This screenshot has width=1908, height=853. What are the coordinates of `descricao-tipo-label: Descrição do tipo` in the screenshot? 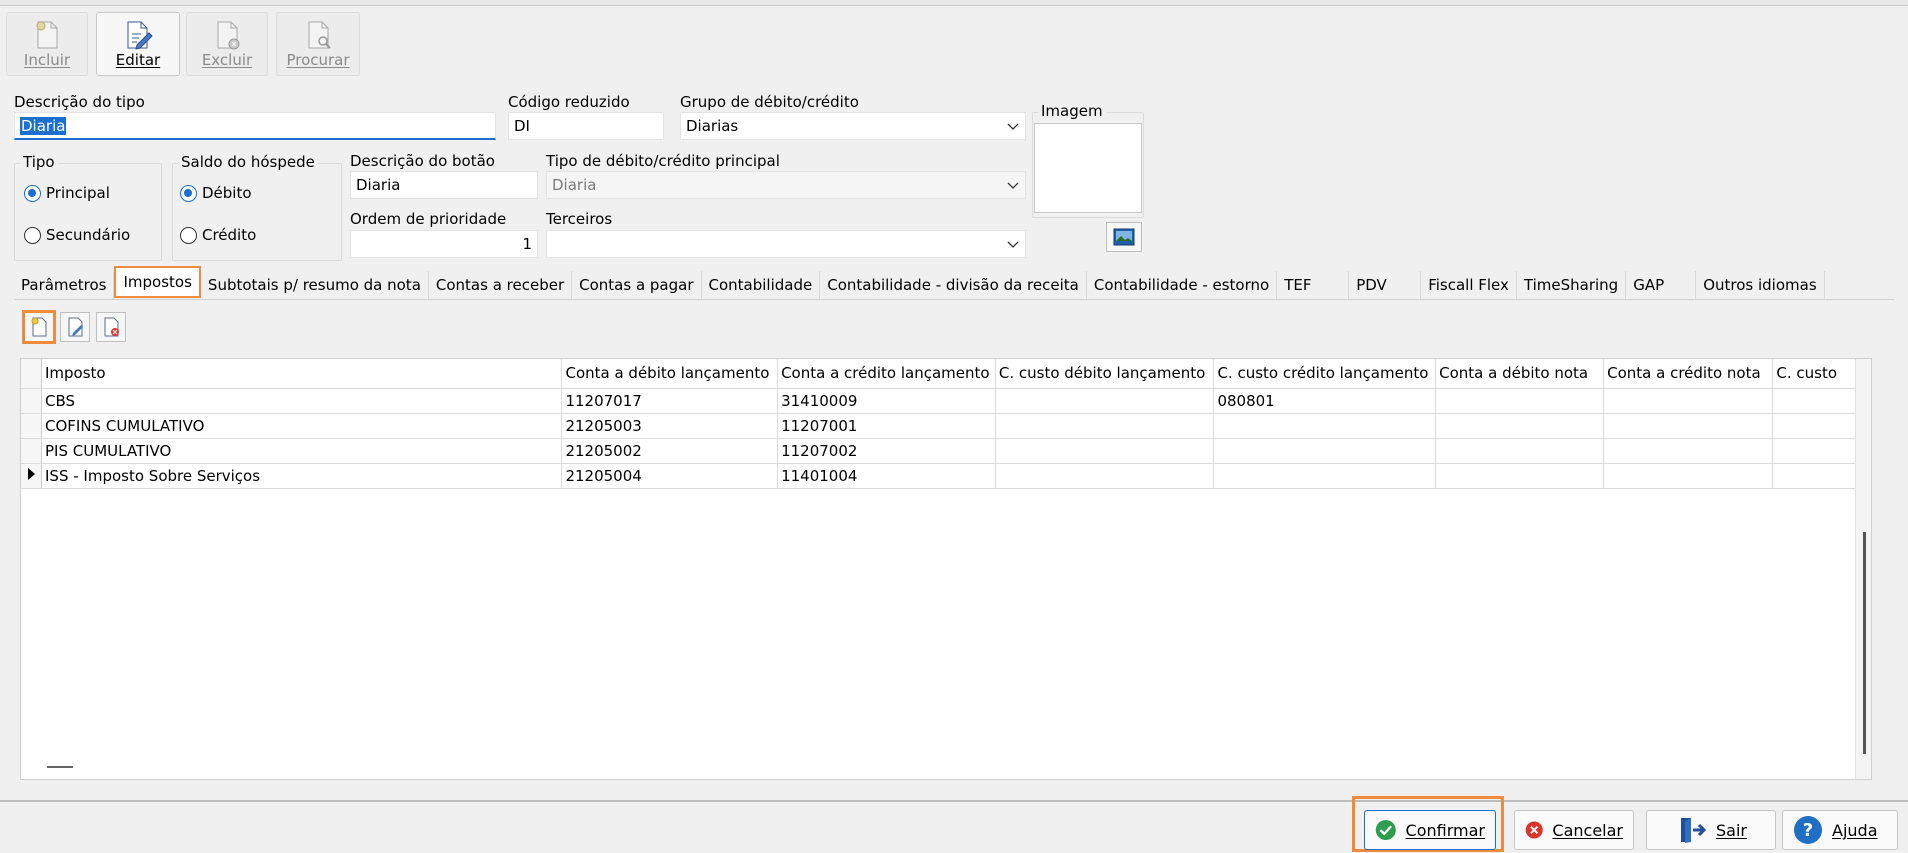 It's located at (79, 102).